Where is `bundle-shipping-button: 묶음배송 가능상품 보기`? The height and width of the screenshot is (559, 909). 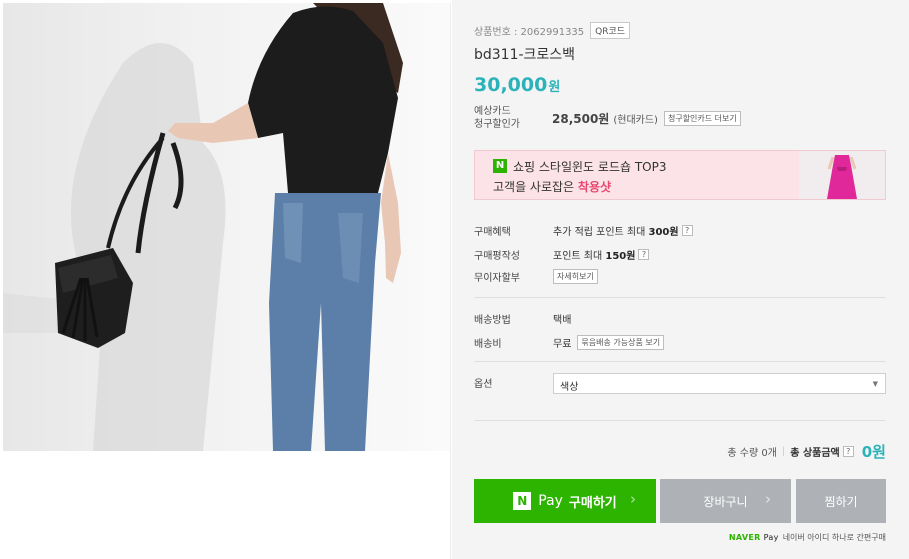
bundle-shipping-button: 묶음배송 가능상품 보기 is located at coordinates (621, 342).